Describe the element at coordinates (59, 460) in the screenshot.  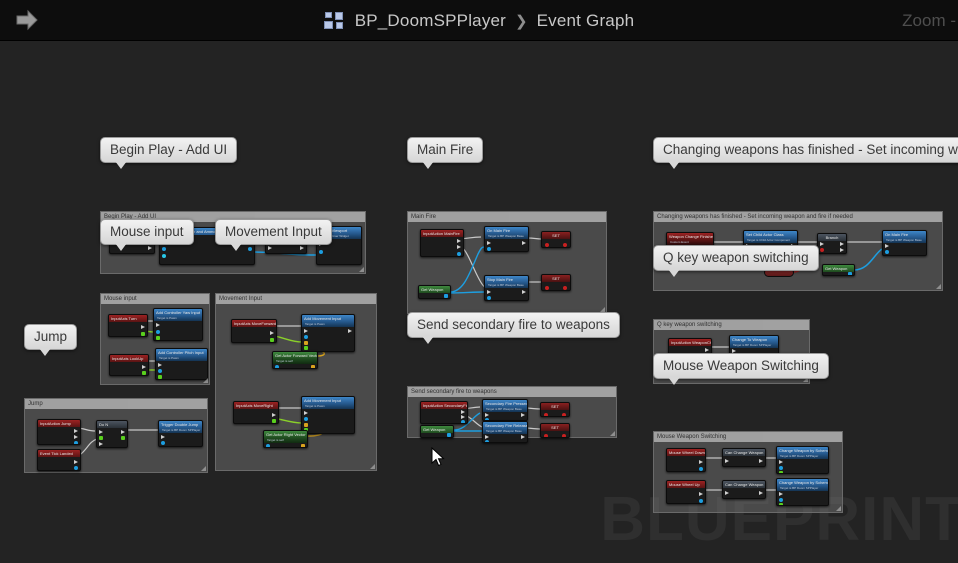
I see `node-event-landed: Event Tick Landed` at that location.